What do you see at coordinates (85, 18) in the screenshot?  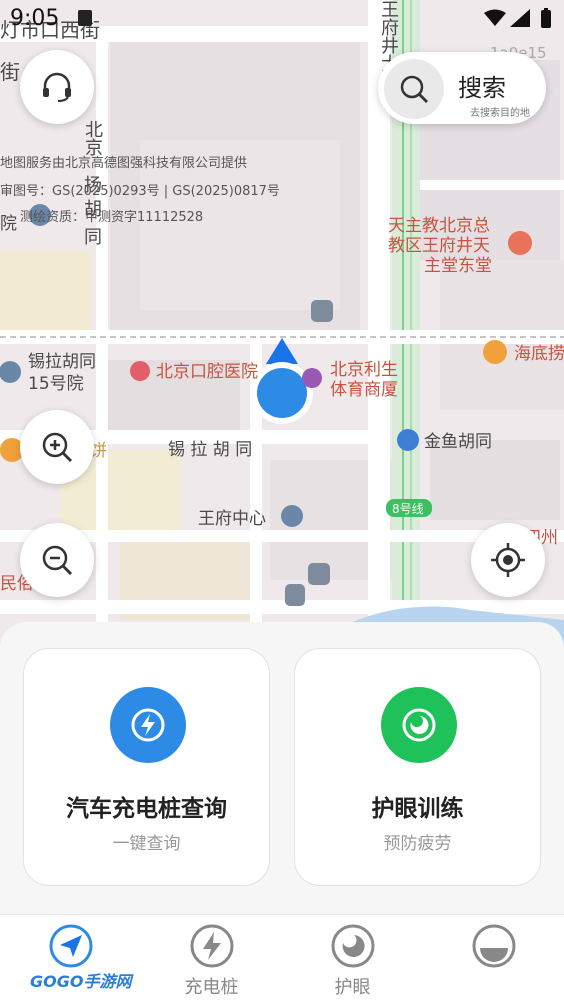 I see `notification-icon` at bounding box center [85, 18].